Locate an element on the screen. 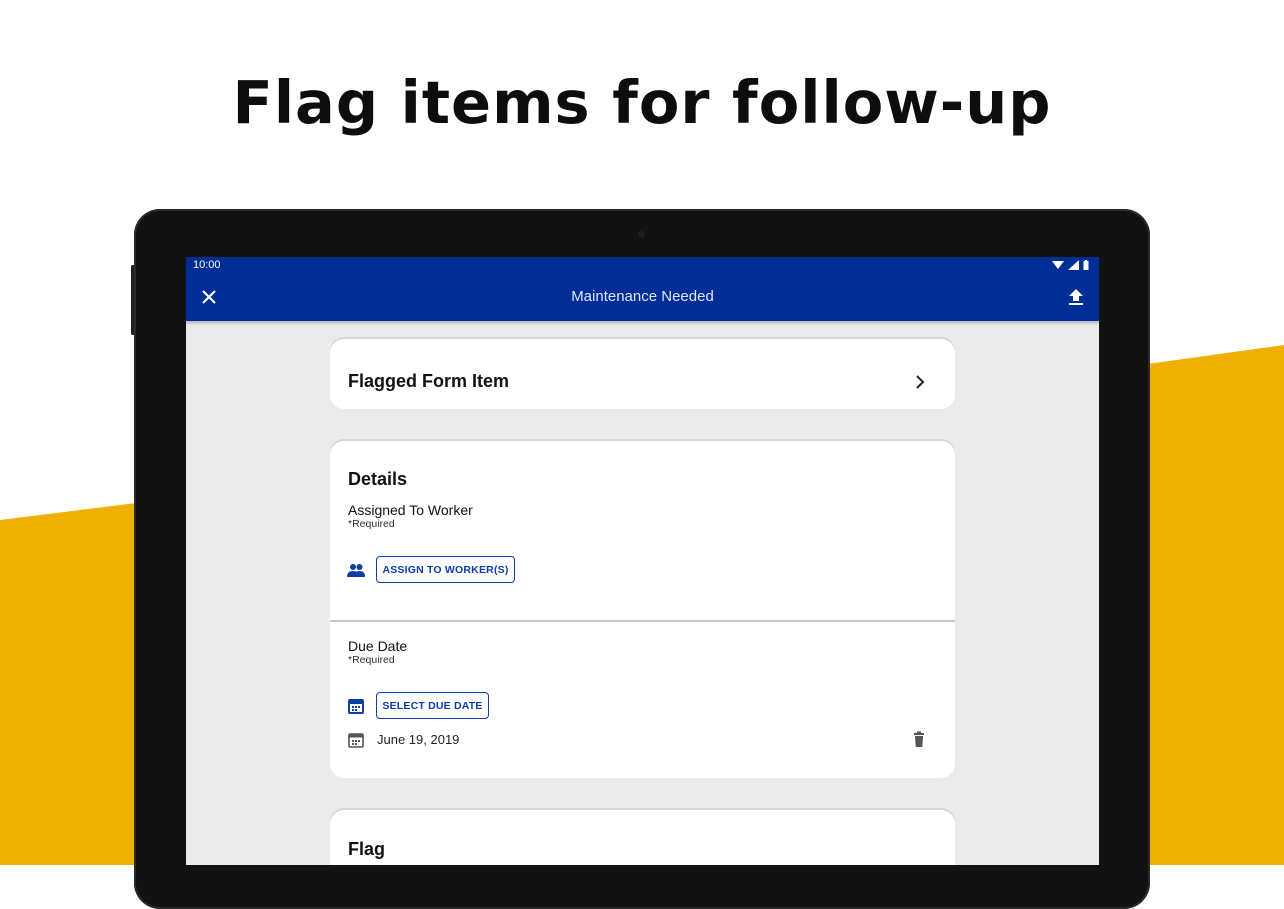 The width and height of the screenshot is (1284, 909). page-headline: Flag items for follow-up is located at coordinates (642, 102).